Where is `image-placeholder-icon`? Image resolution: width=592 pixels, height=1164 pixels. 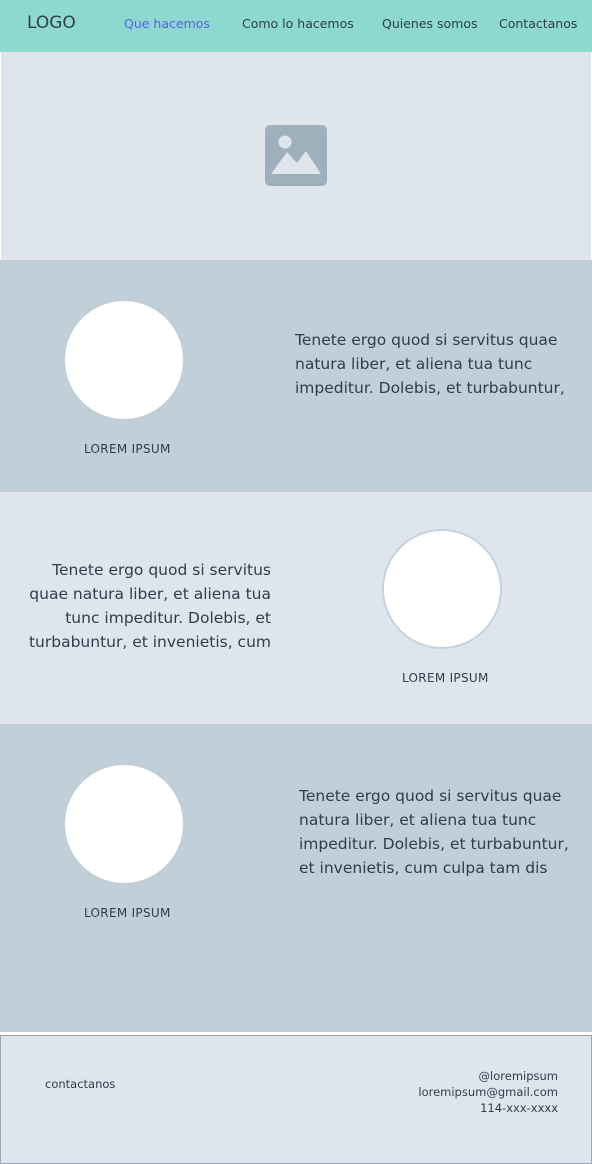
image-placeholder-icon is located at coordinates (296, 155).